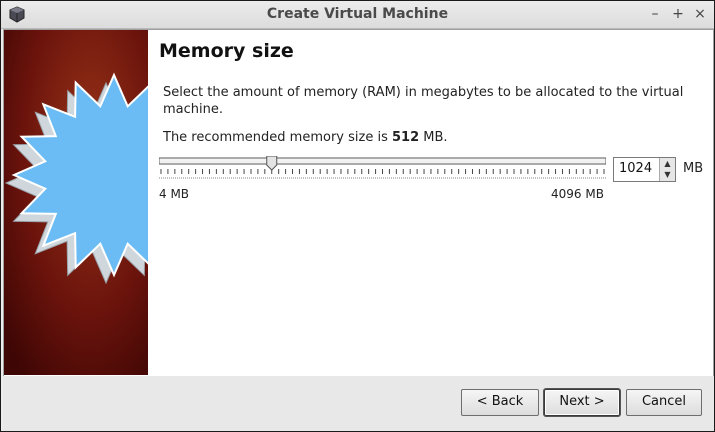  Describe the element at coordinates (635, 168) in the screenshot. I see `memory-value-input: 1024` at that location.